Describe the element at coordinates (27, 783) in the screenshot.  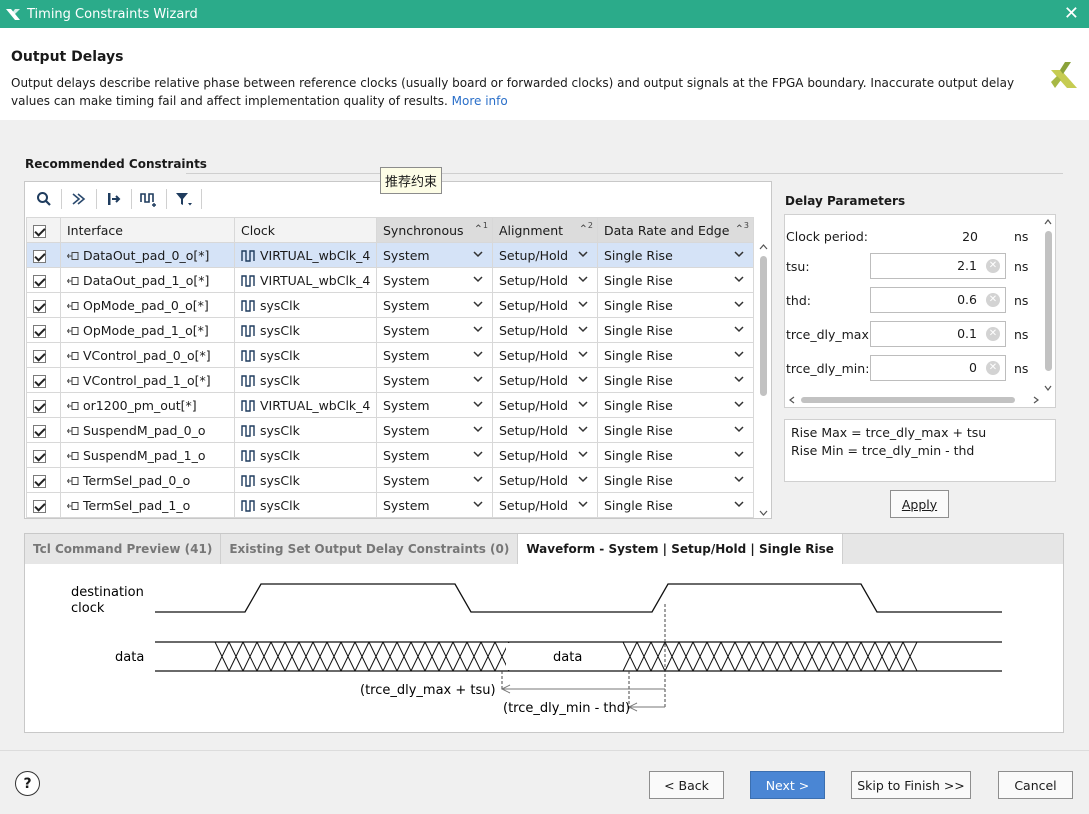
I see `help-button: ?` at that location.